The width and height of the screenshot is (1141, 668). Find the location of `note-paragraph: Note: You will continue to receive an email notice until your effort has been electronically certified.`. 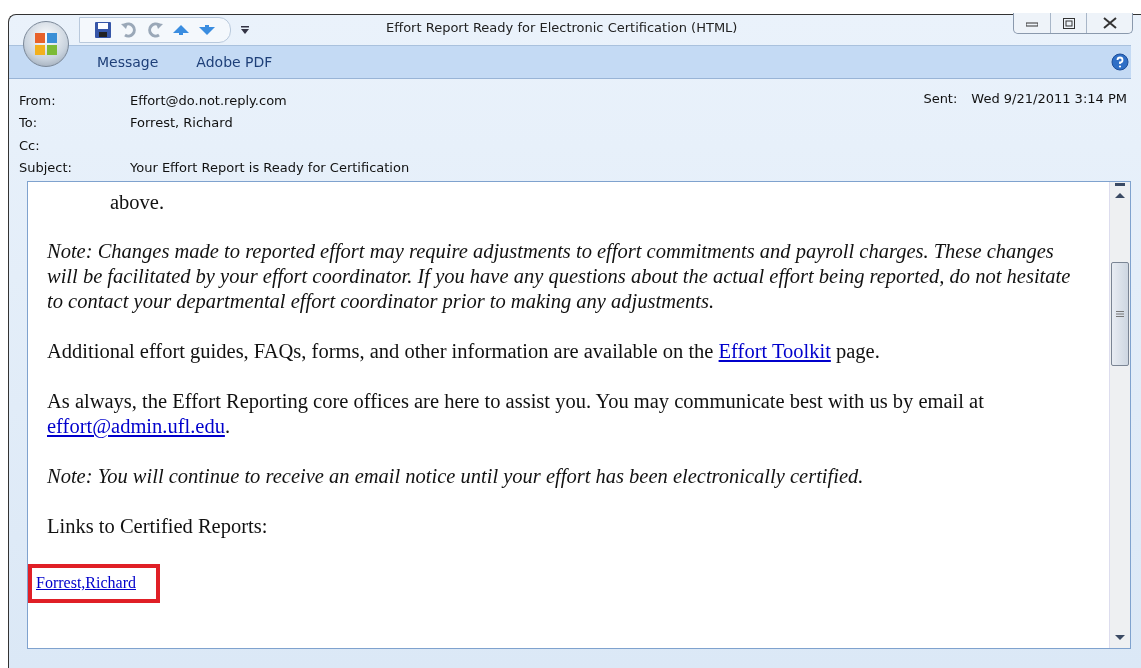

note-paragraph: Note: You will continue to receive an email notice until your effort has been electronically certified. is located at coordinates (456, 476).